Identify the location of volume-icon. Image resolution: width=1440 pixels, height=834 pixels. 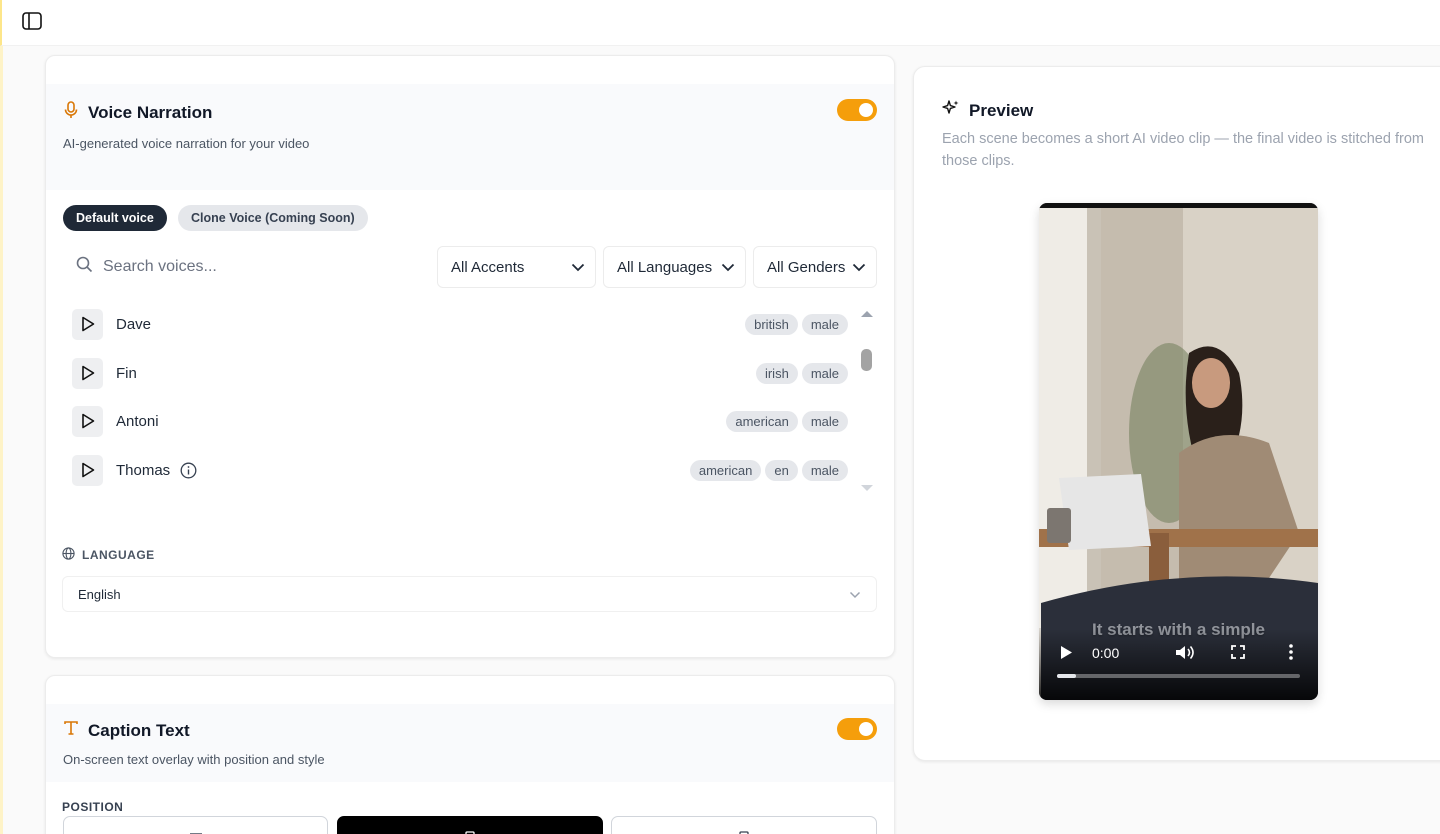
(1184, 655).